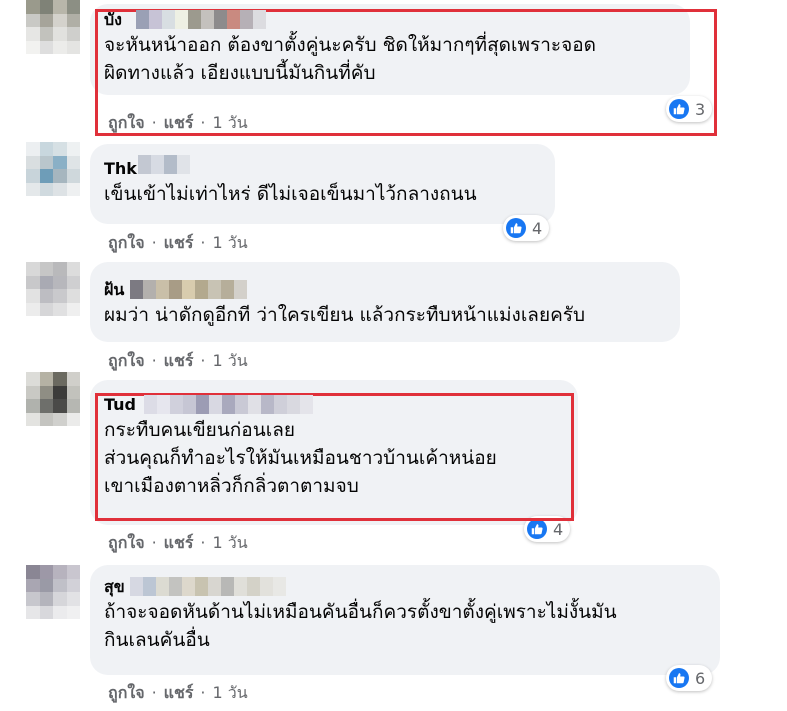  What do you see at coordinates (185, 20) in the screenshot?
I see `comment-author: บัง` at bounding box center [185, 20].